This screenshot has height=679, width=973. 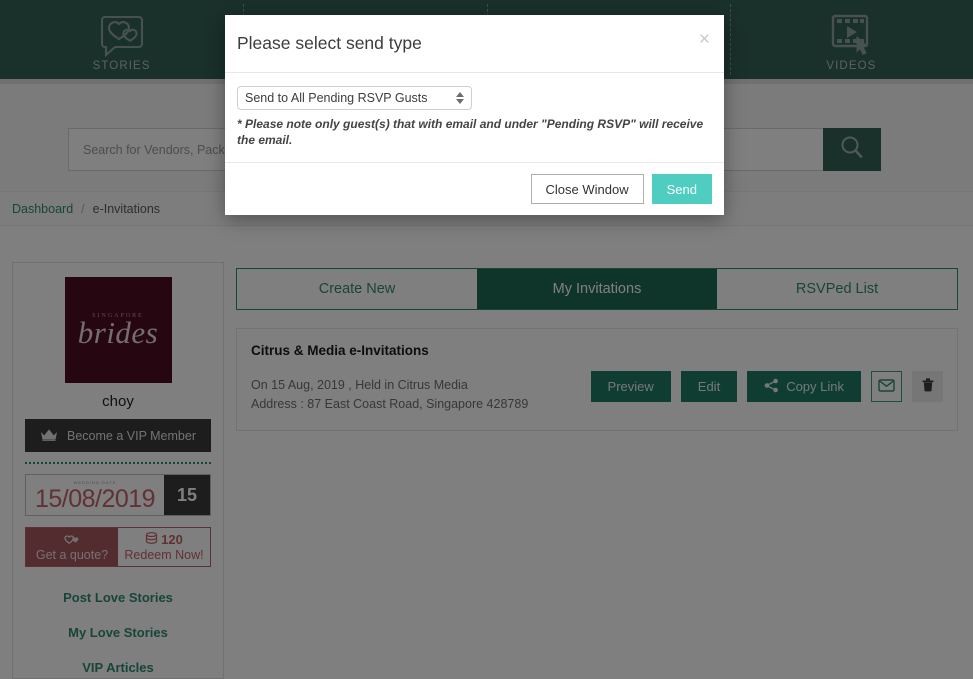 I want to click on close-icon: ×, so click(x=704, y=39).